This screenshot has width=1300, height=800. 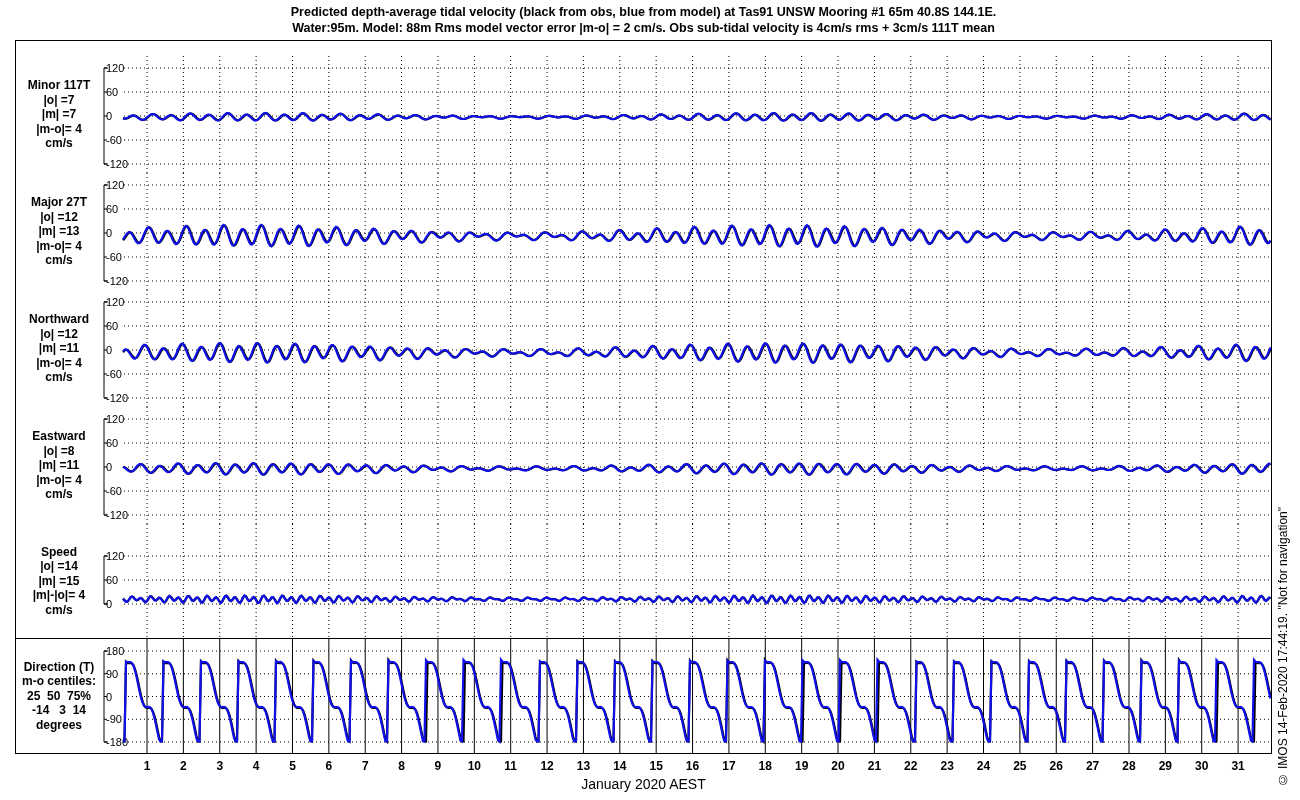 What do you see at coordinates (114, 719) in the screenshot?
I see `axis-tick-label: -90` at bounding box center [114, 719].